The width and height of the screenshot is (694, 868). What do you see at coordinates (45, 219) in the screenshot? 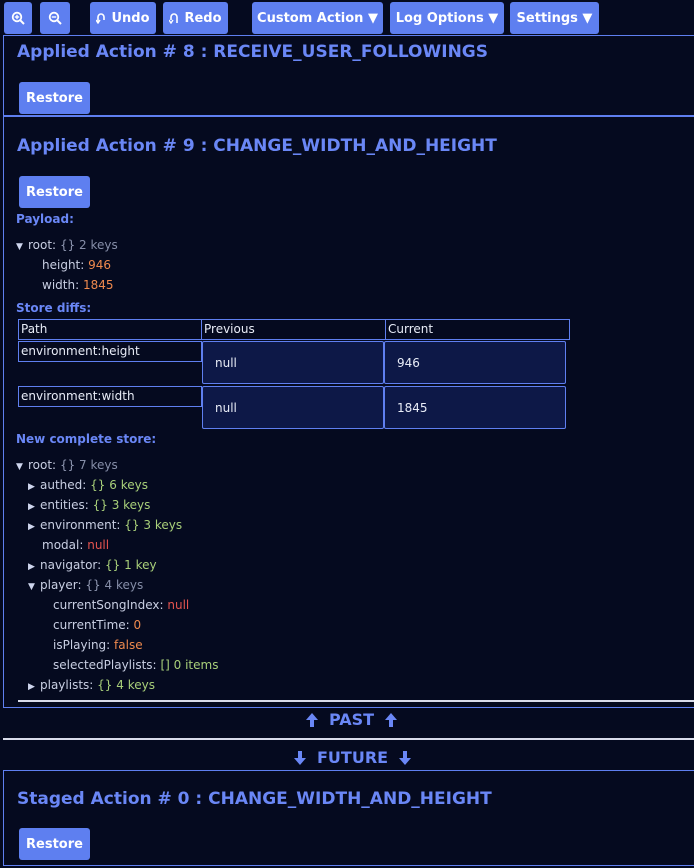
I see `payload-label: Payload:` at bounding box center [45, 219].